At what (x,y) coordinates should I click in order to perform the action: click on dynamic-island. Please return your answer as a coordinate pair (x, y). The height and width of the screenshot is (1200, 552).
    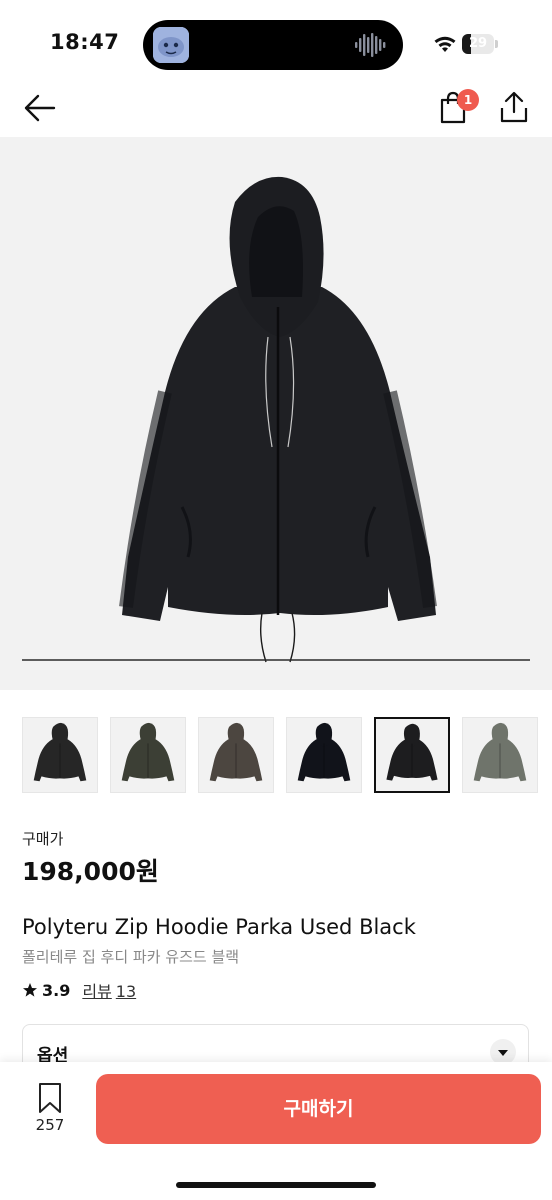
    Looking at the image, I should click on (273, 45).